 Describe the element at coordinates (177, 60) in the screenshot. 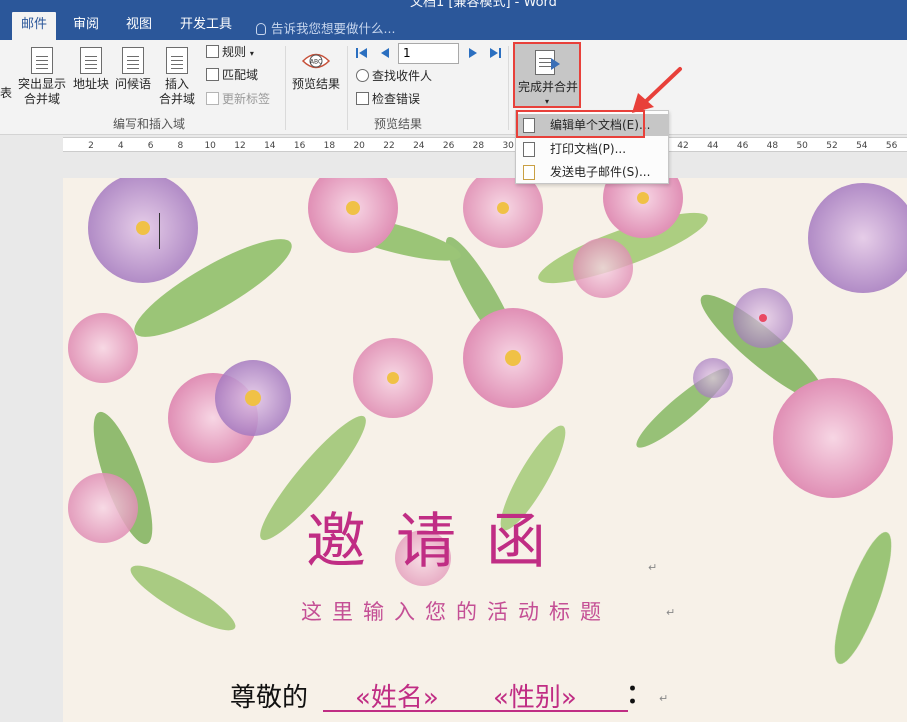

I see `insert-field-icon` at that location.